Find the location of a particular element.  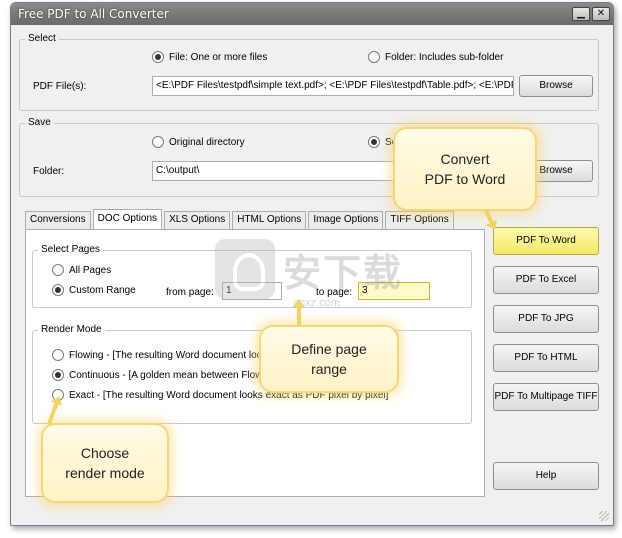

range-callout: Define page range is located at coordinates (329, 359).